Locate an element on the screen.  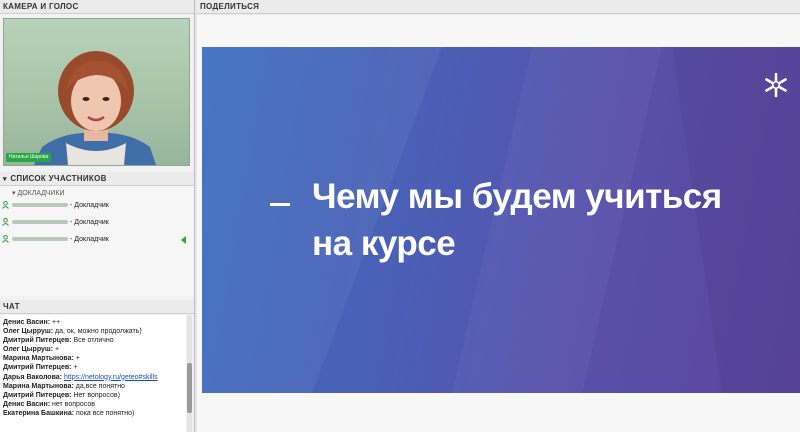
chat-message: Дмитрий Питерцев: + is located at coordinates (94, 367).